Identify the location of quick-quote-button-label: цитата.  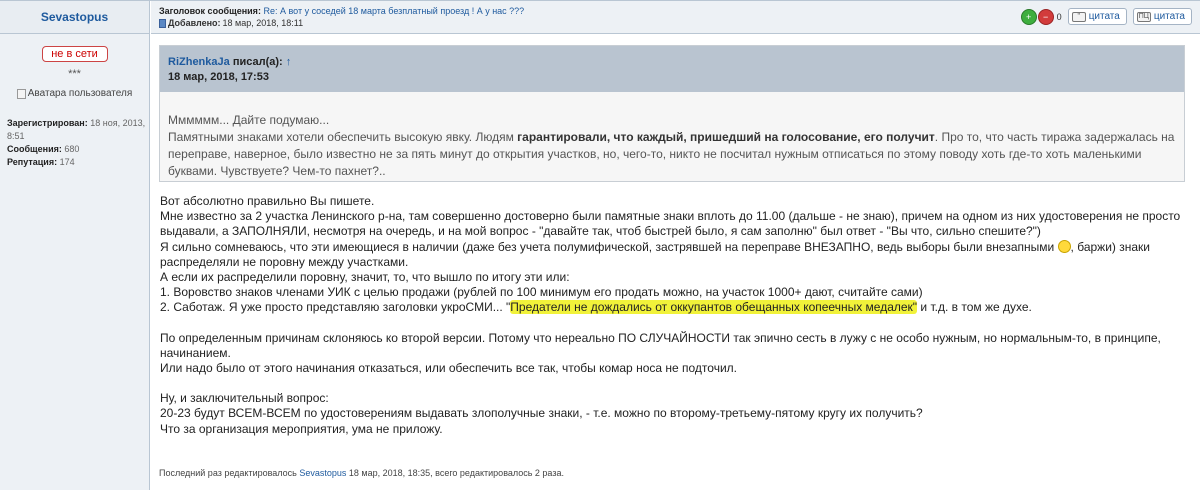
(1169, 16).